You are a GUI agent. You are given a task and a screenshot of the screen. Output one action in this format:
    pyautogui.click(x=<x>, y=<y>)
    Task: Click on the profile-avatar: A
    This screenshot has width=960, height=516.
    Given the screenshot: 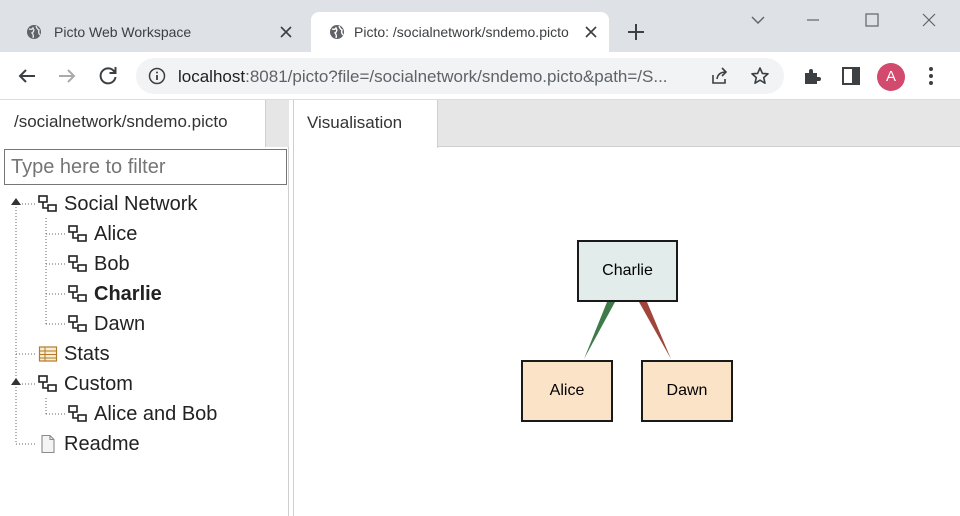 What is the action you would take?
    pyautogui.click(x=891, y=77)
    